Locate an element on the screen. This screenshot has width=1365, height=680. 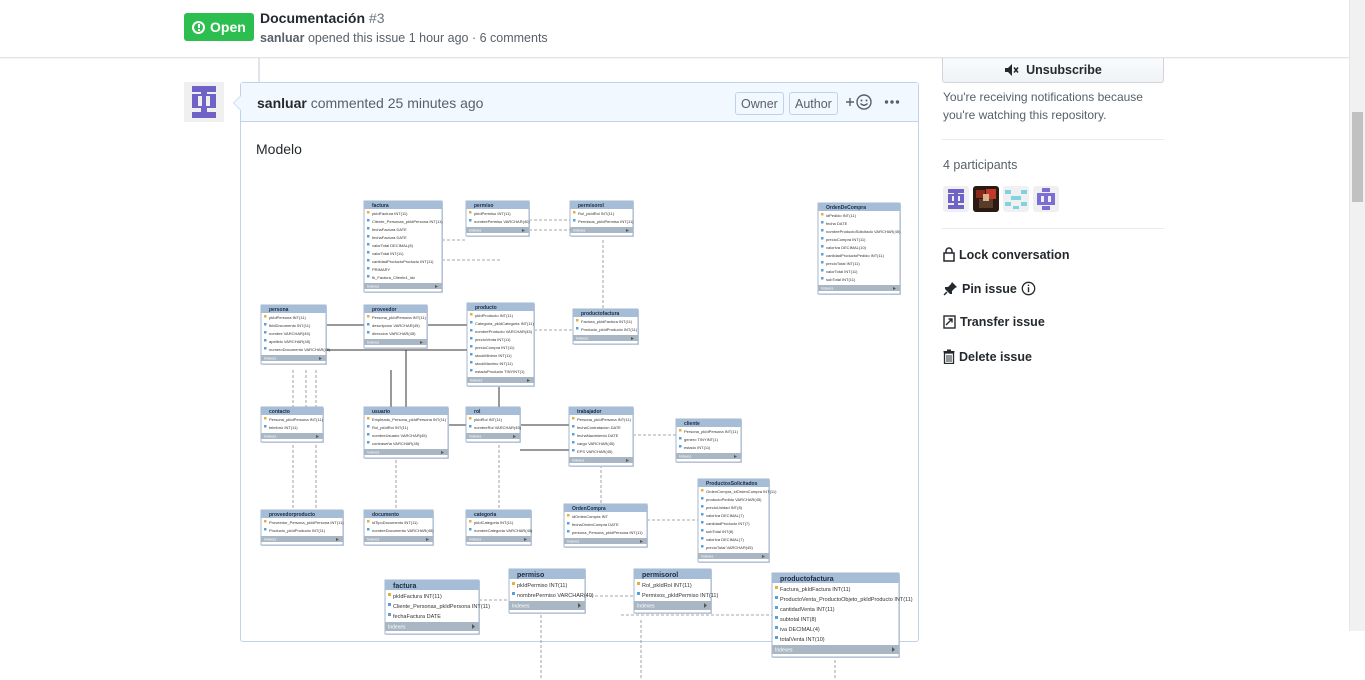
timeline-line is located at coordinates (259, 70).